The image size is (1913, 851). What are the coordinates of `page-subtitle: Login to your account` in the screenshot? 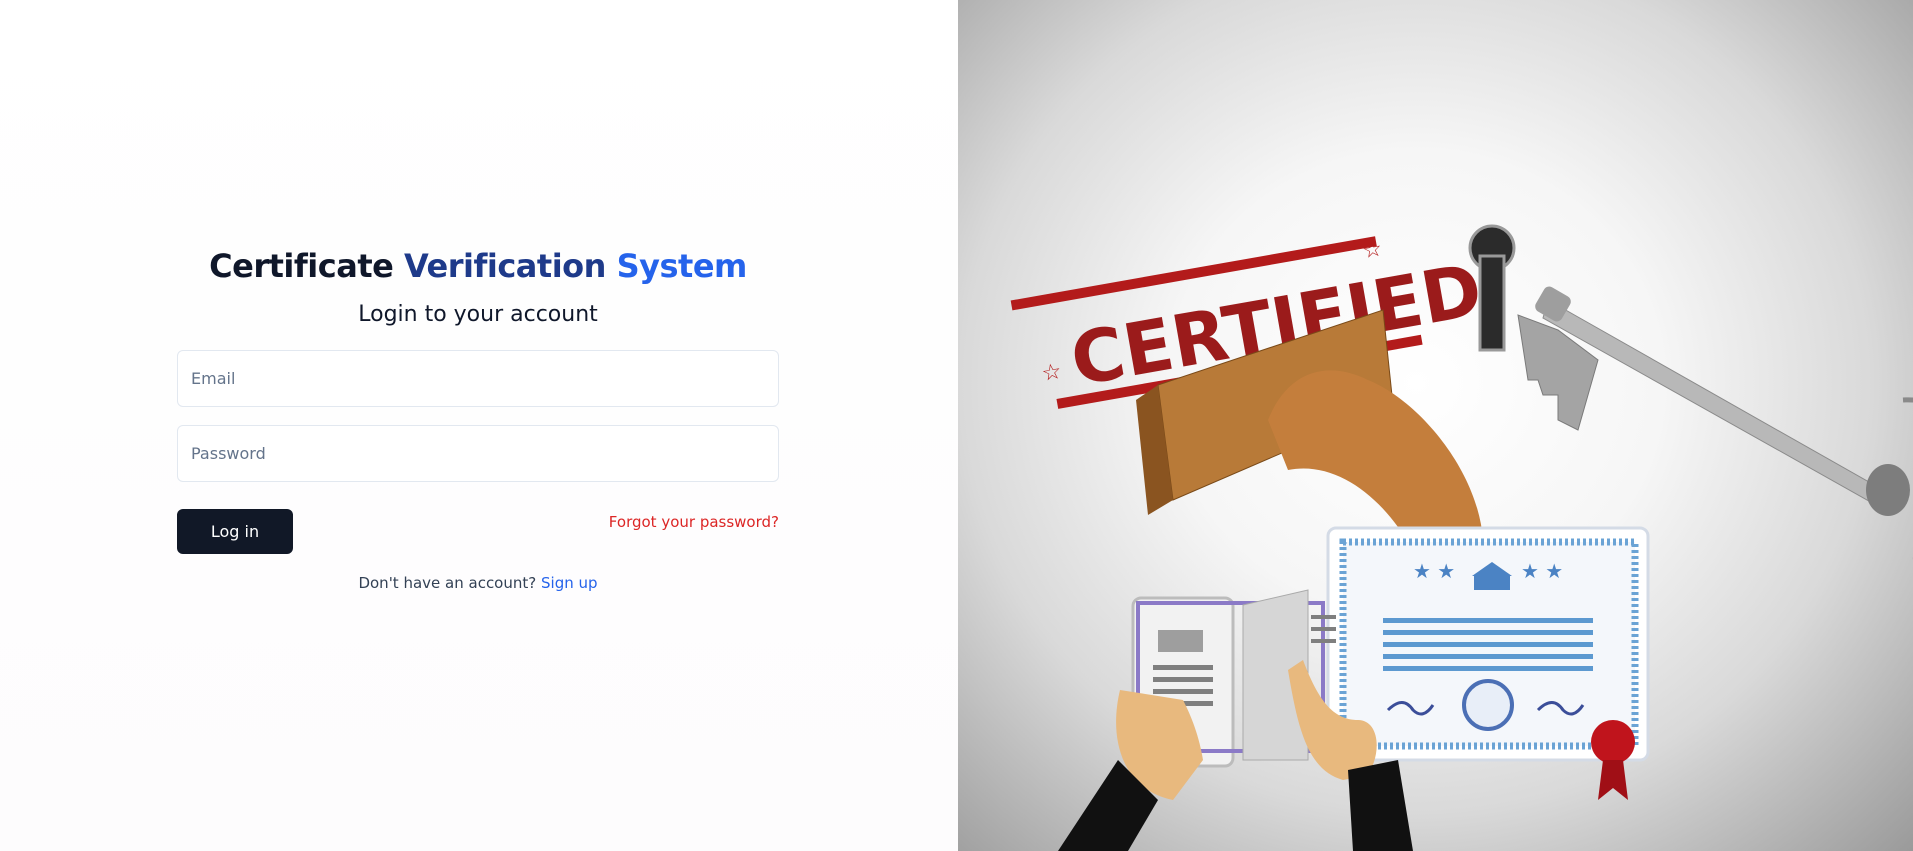 It's located at (478, 314).